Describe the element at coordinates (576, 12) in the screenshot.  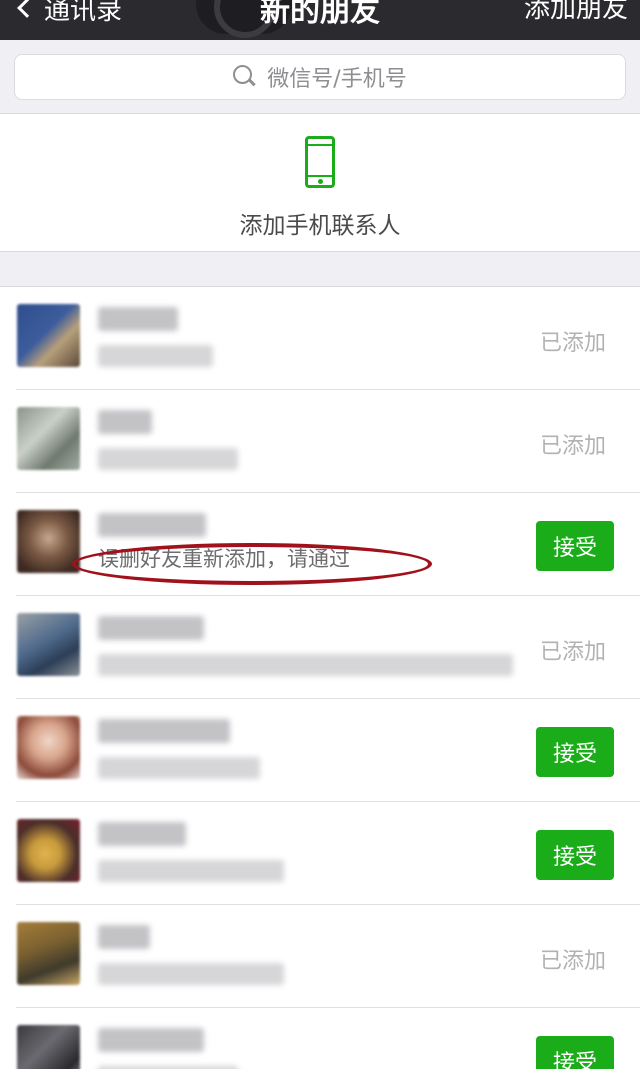
I see `add-friend-button: 添加朋友` at that location.